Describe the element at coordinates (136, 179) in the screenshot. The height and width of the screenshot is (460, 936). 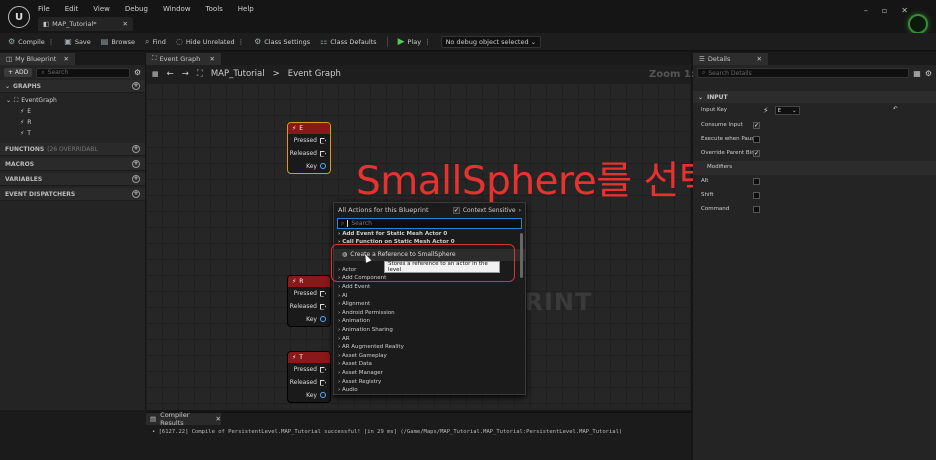
I see `add-variable-icon: +` at that location.